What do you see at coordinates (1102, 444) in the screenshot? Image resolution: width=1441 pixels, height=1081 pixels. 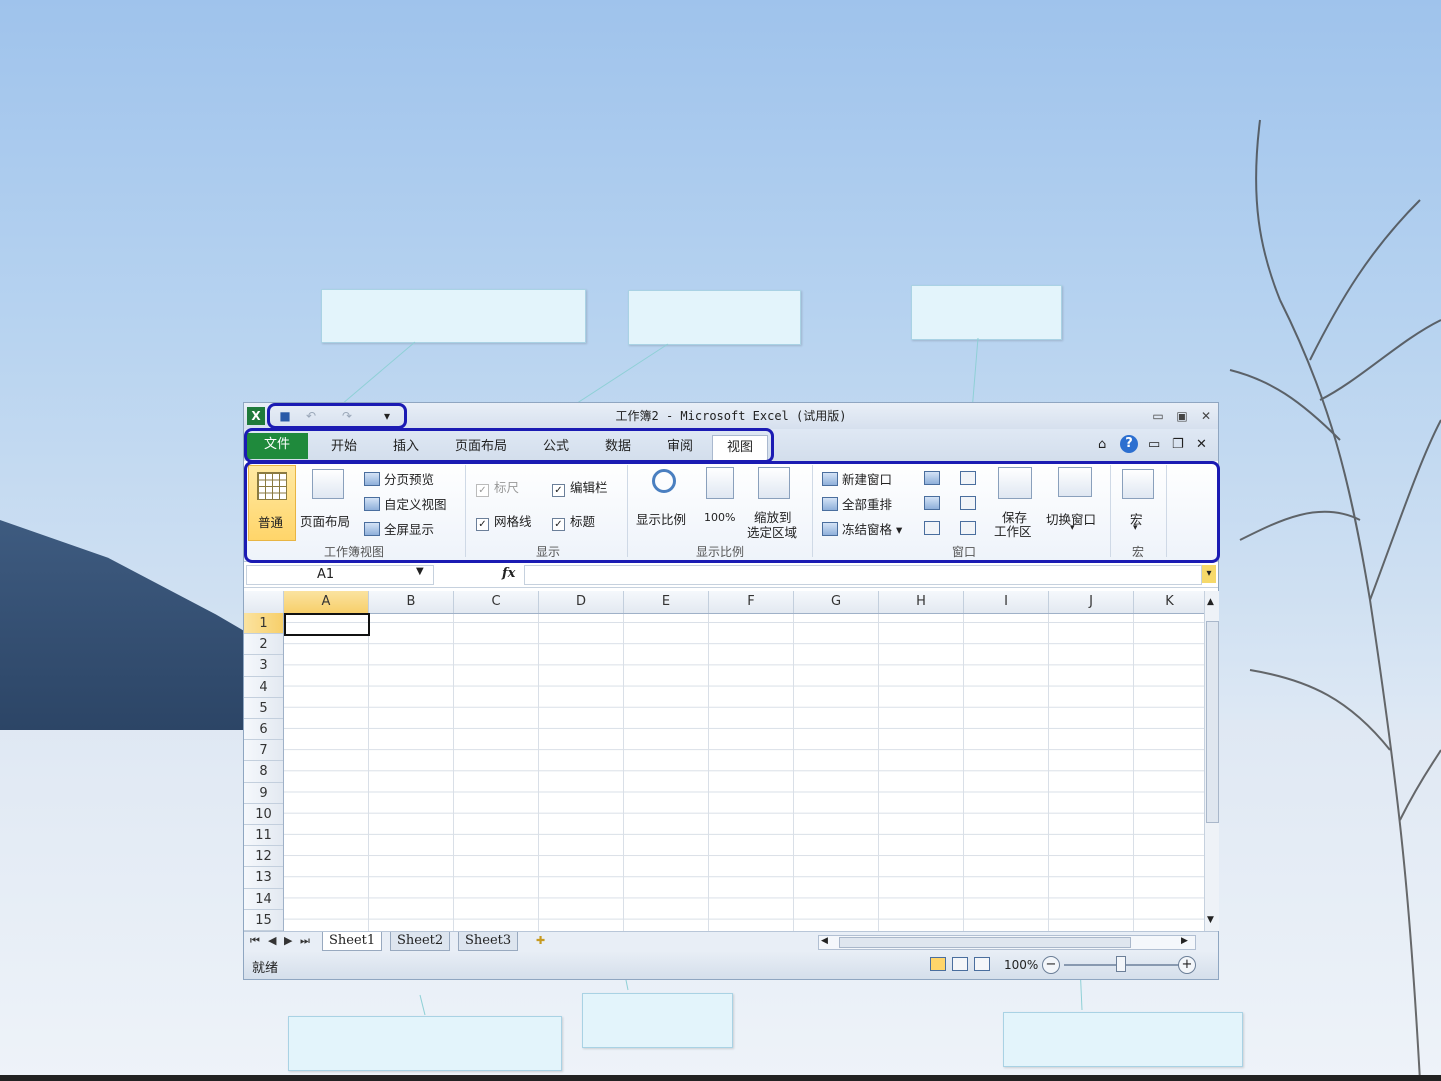 I see `ribbon-collapse-icon: ⌂` at bounding box center [1102, 444].